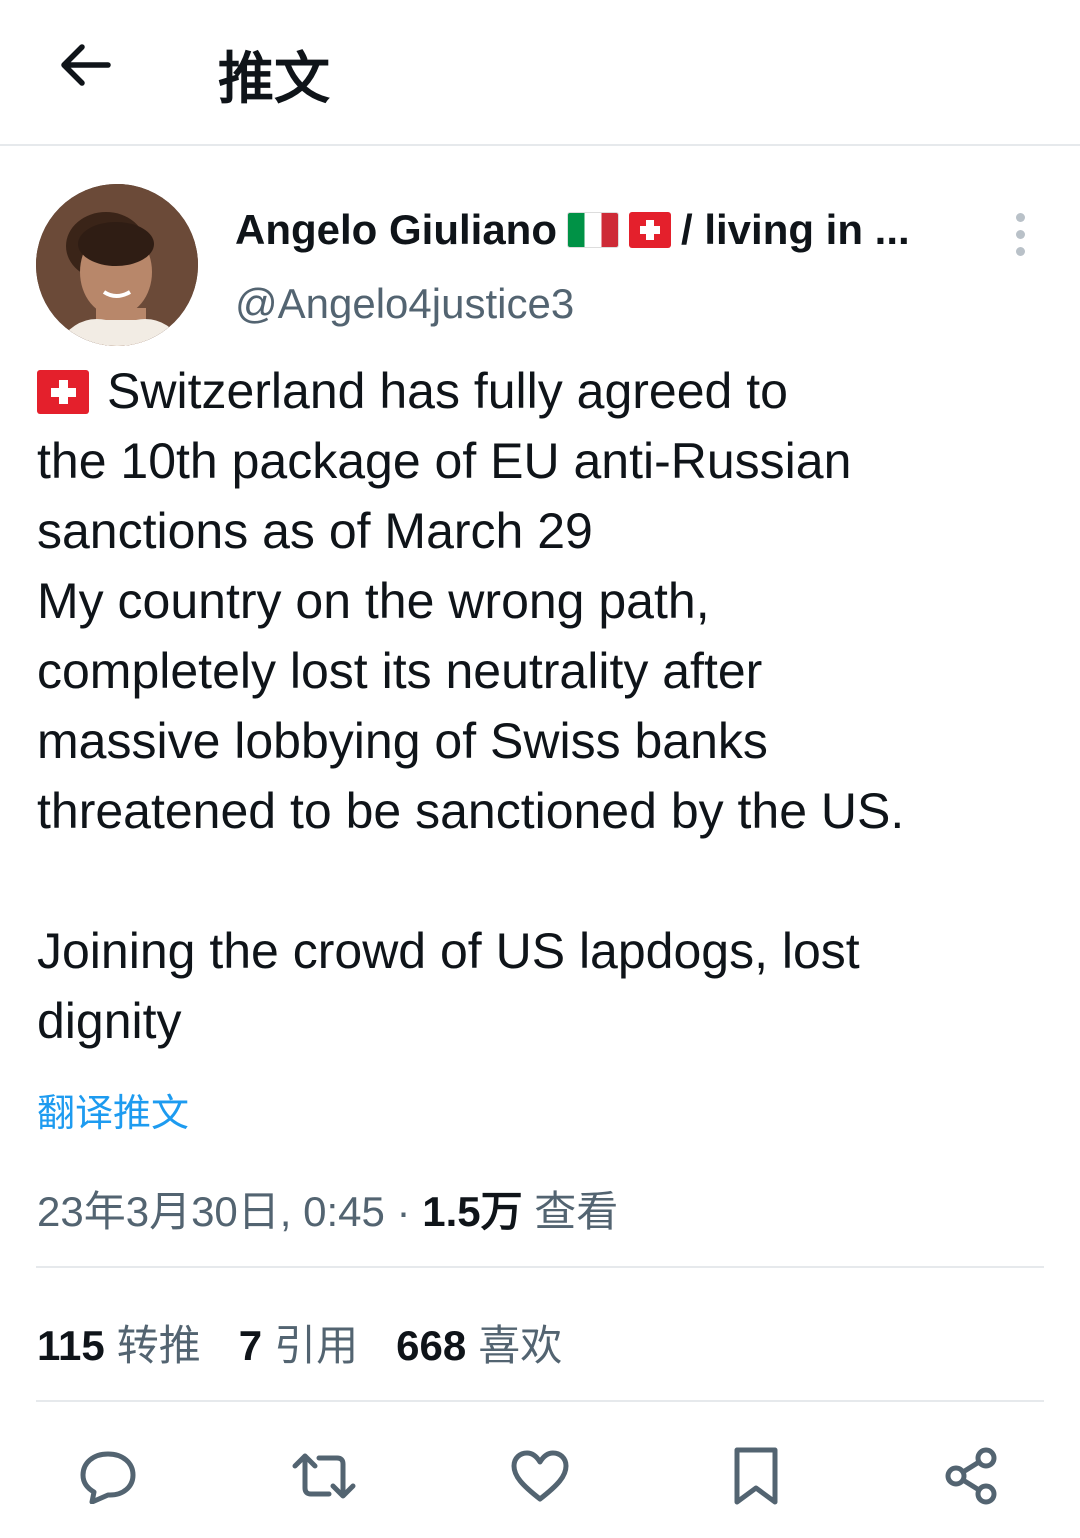  I want to click on author-handle: @Angelo4justice3, so click(404, 304).